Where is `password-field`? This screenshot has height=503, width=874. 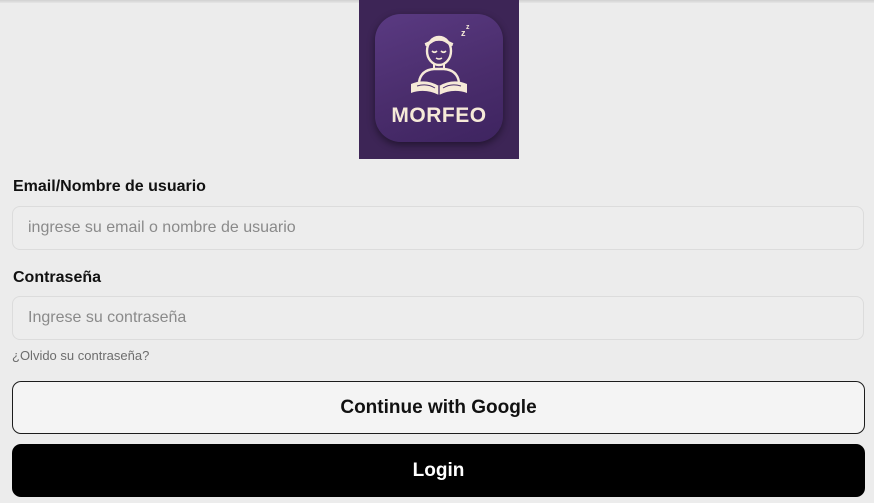 password-field is located at coordinates (438, 318).